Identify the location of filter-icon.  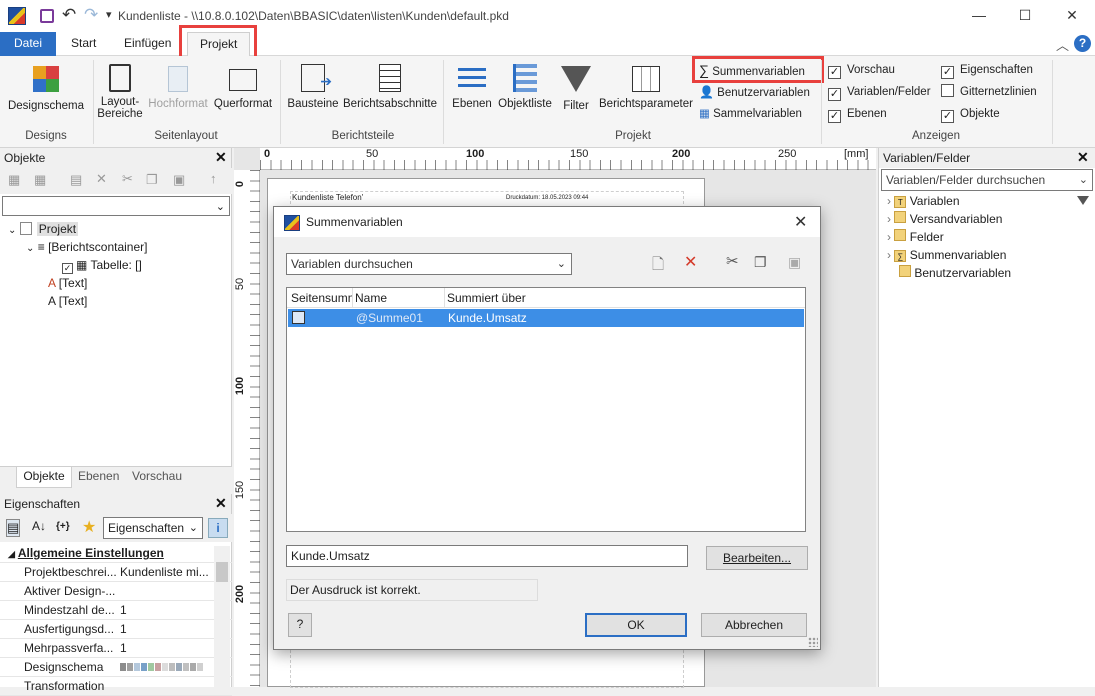
(1083, 200).